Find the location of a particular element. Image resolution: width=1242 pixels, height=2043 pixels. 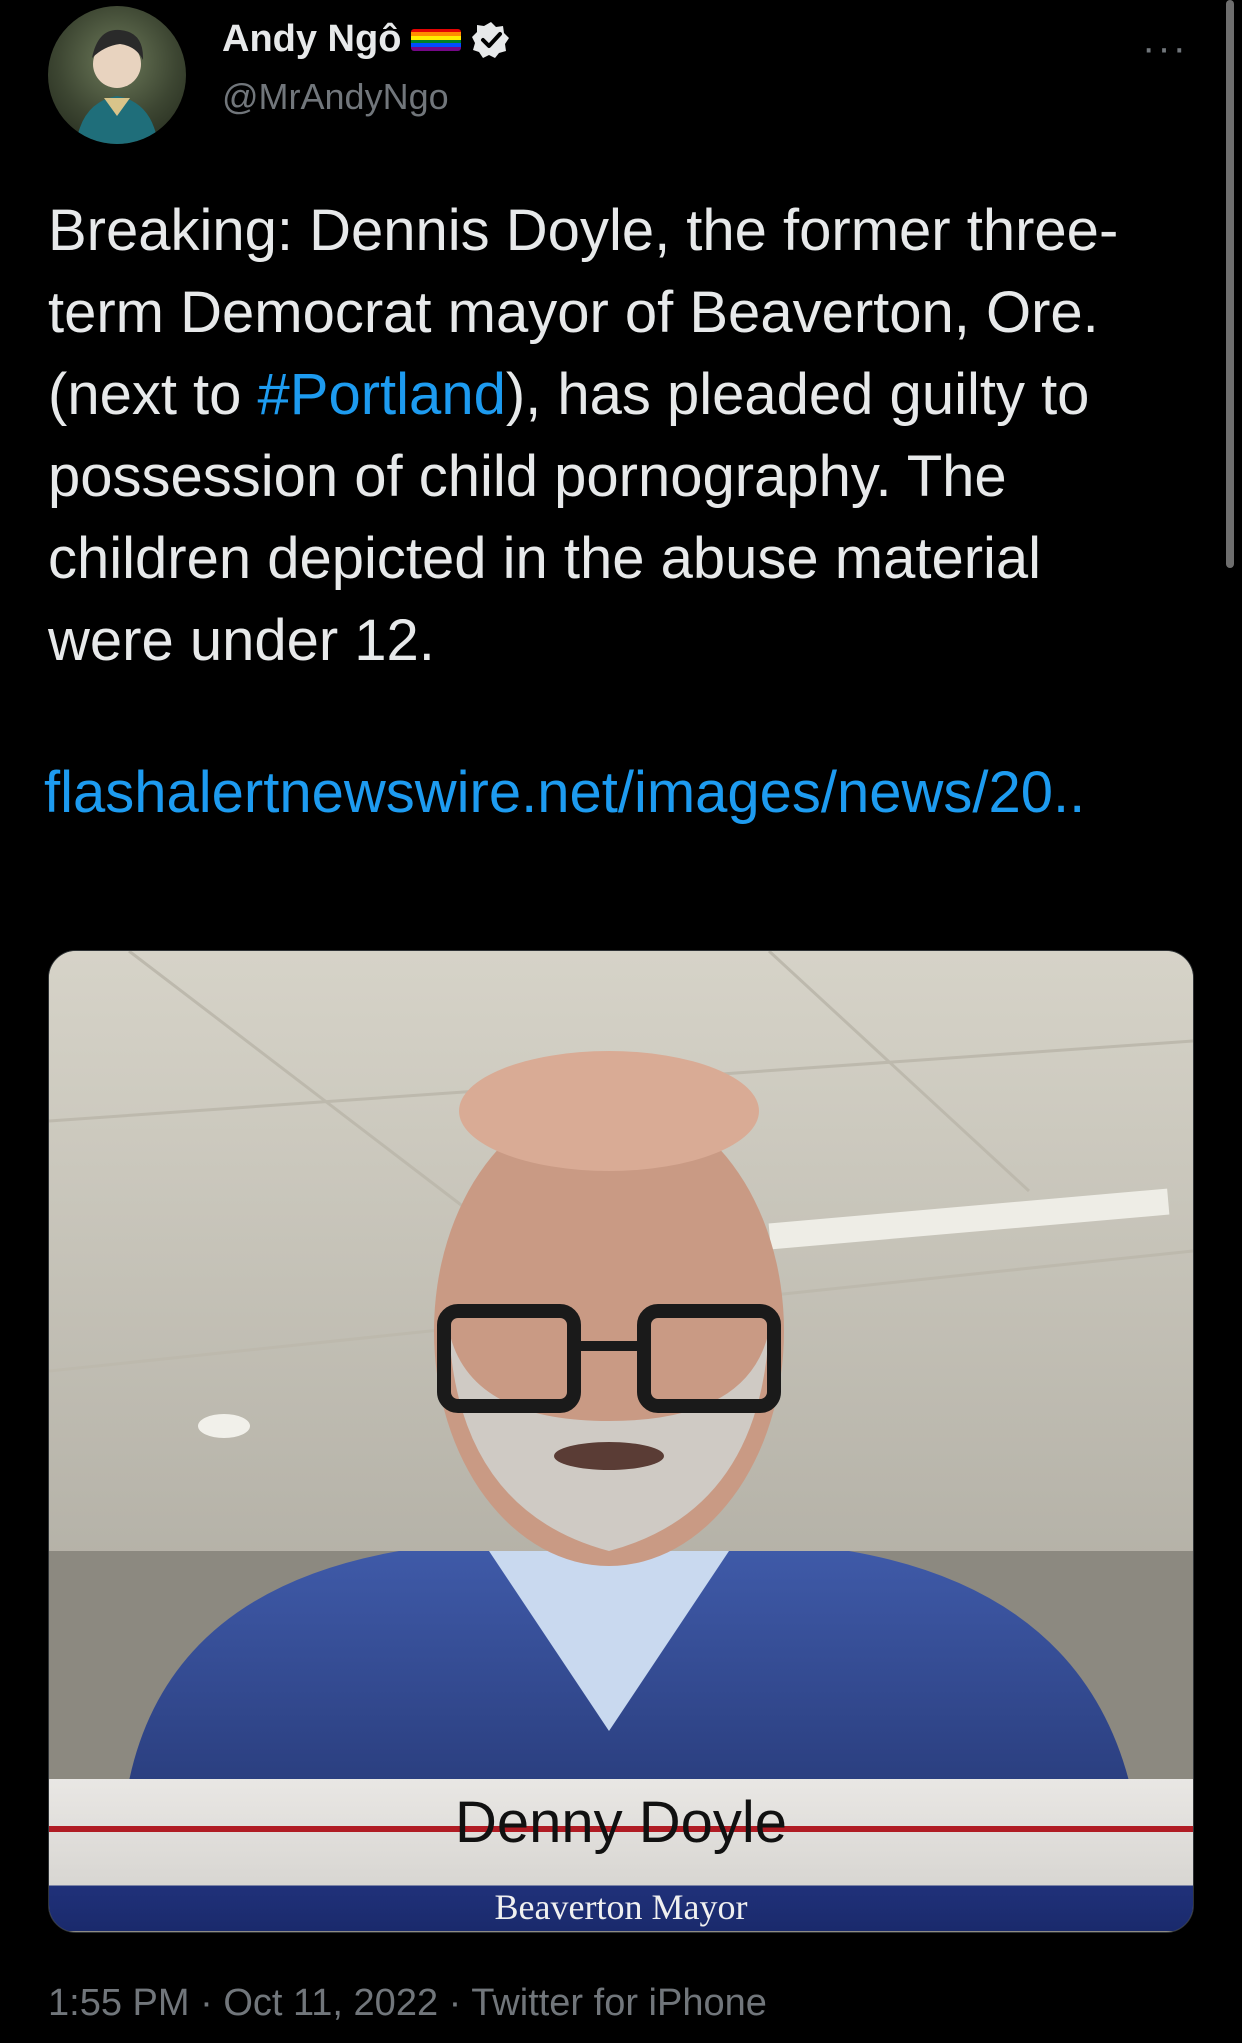

hashtag-link: #Portland is located at coordinates (382, 394).